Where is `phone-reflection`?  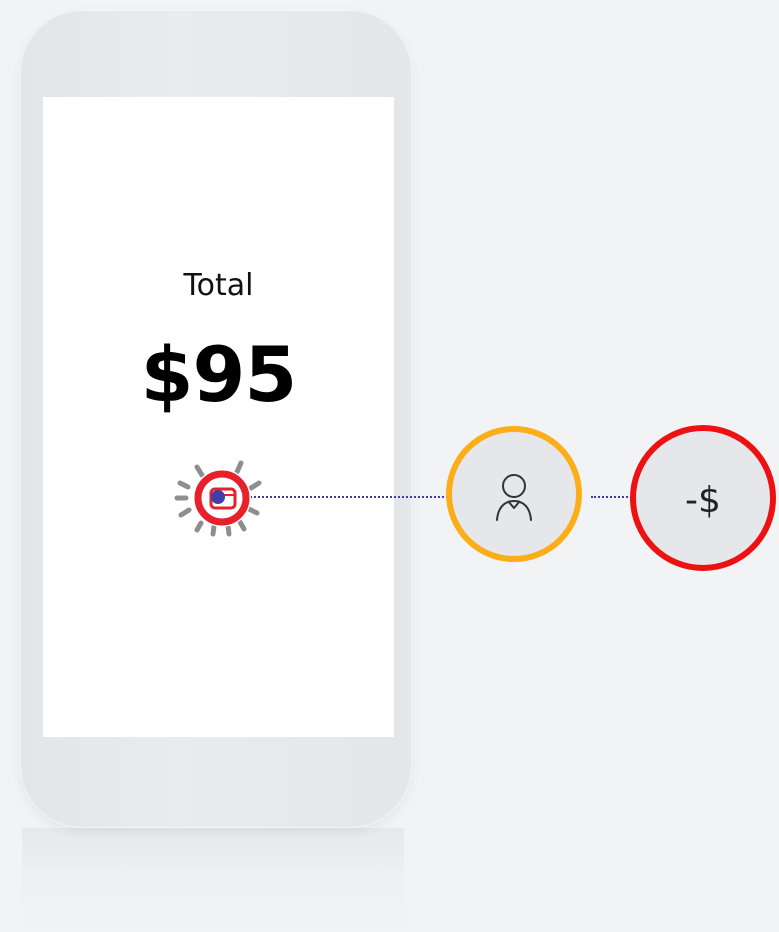
phone-reflection is located at coordinates (213, 880).